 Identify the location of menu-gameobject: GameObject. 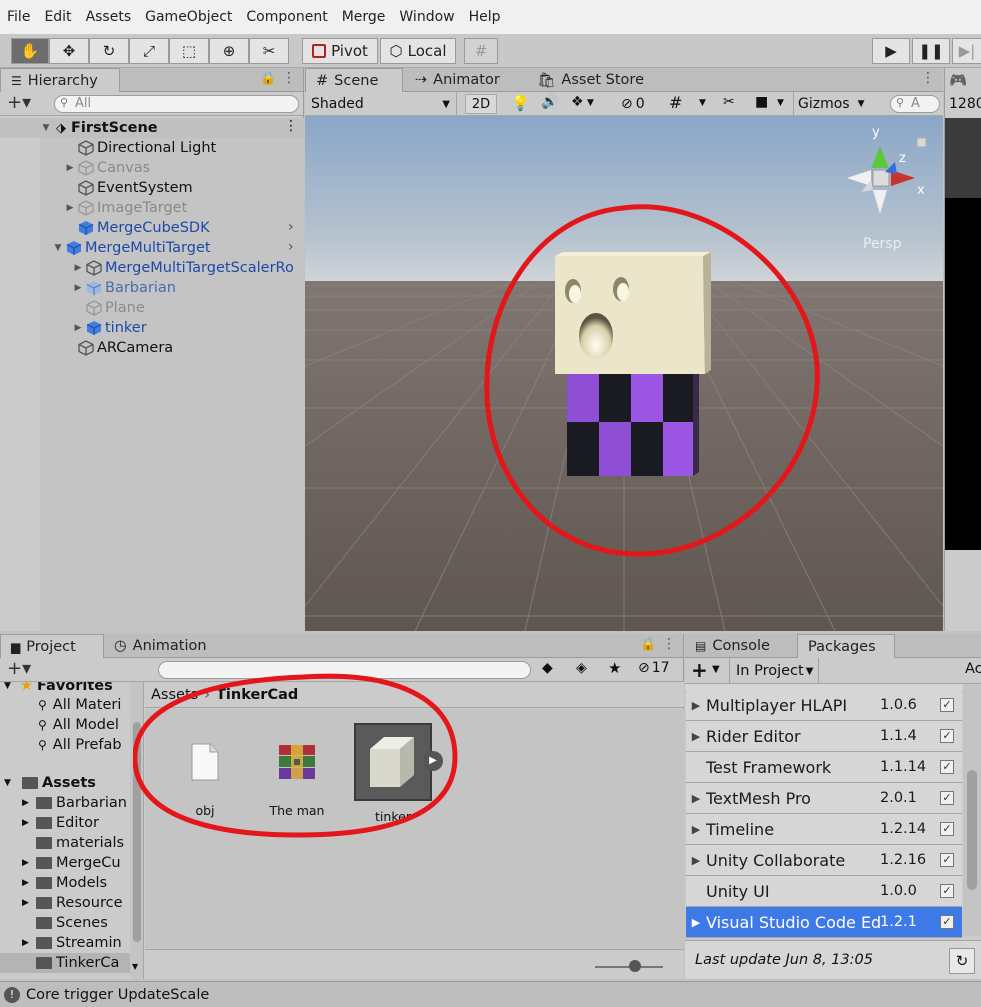
(188, 17).